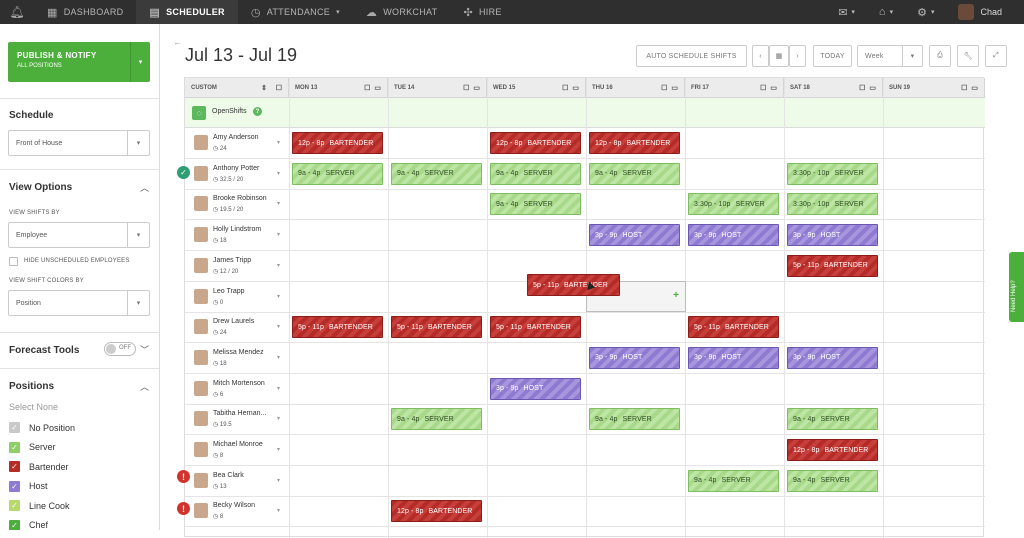 The image size is (1024, 538). Describe the element at coordinates (886, 12) in the screenshot. I see `store-icon: ⌂ ▾` at that location.